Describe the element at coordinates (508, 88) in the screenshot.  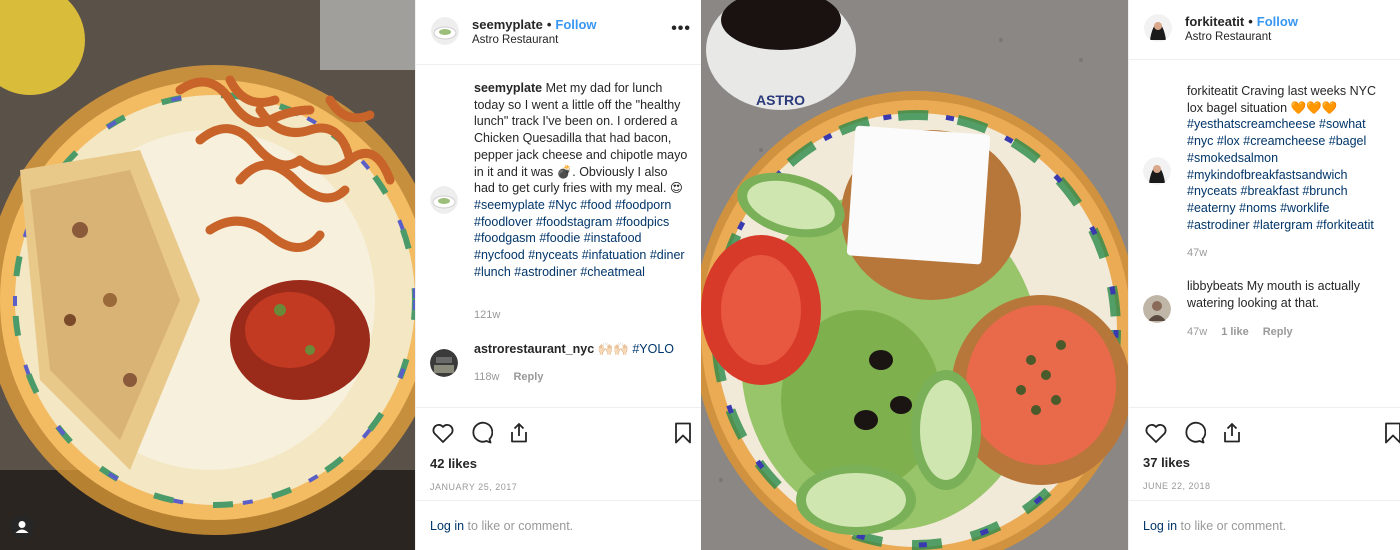
I see `caption-username: seemyplate` at that location.